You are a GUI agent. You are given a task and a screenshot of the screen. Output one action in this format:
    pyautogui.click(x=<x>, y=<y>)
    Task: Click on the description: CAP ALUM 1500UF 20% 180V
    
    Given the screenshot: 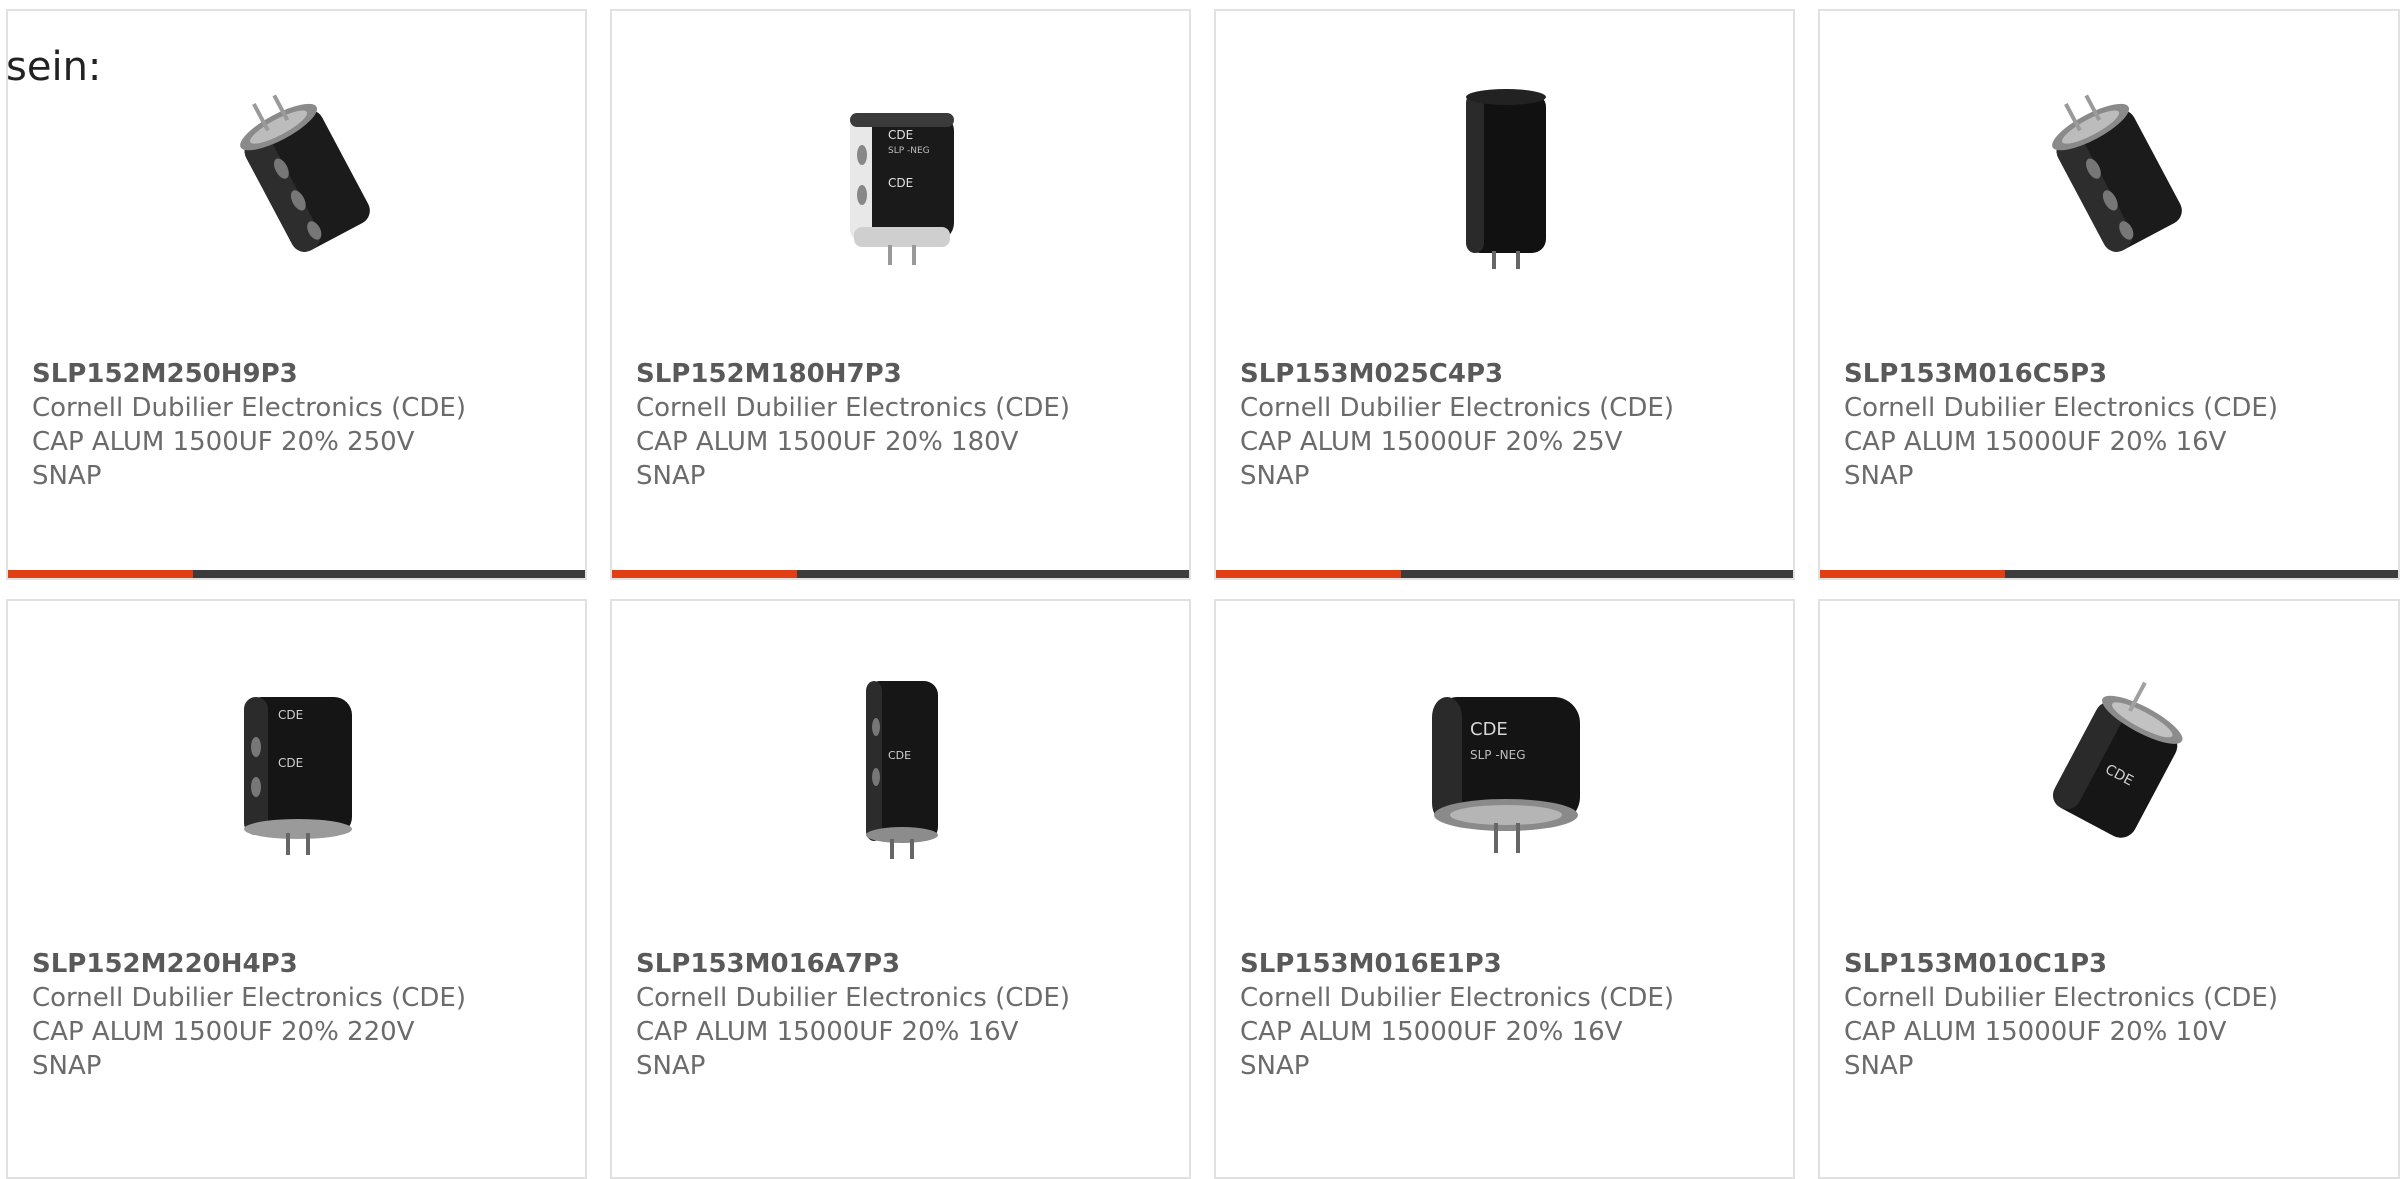 What is the action you would take?
    pyautogui.click(x=827, y=442)
    